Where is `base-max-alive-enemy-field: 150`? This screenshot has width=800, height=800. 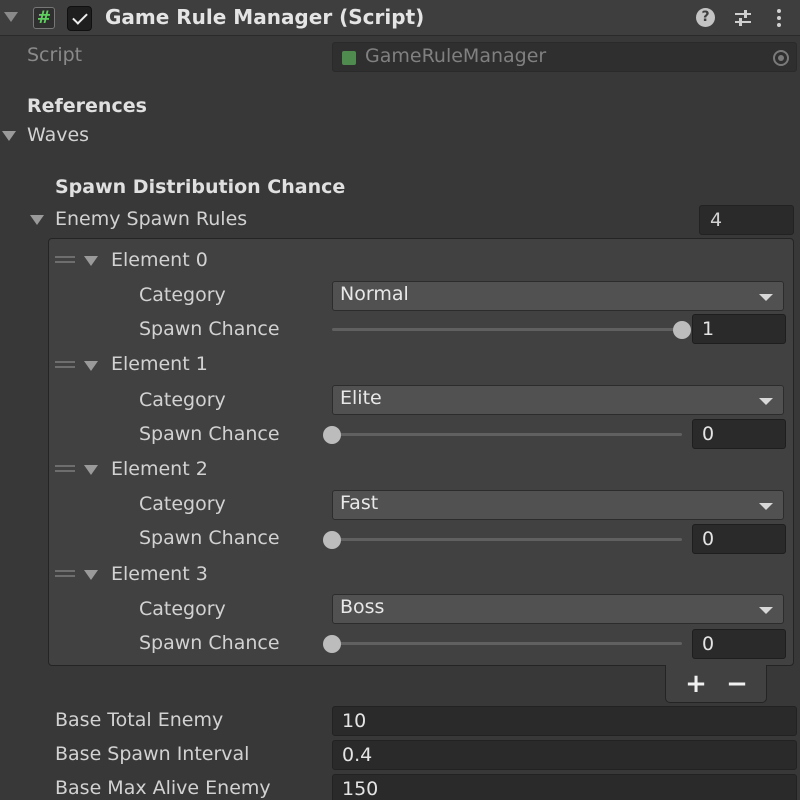 base-max-alive-enemy-field: 150 is located at coordinates (564, 787).